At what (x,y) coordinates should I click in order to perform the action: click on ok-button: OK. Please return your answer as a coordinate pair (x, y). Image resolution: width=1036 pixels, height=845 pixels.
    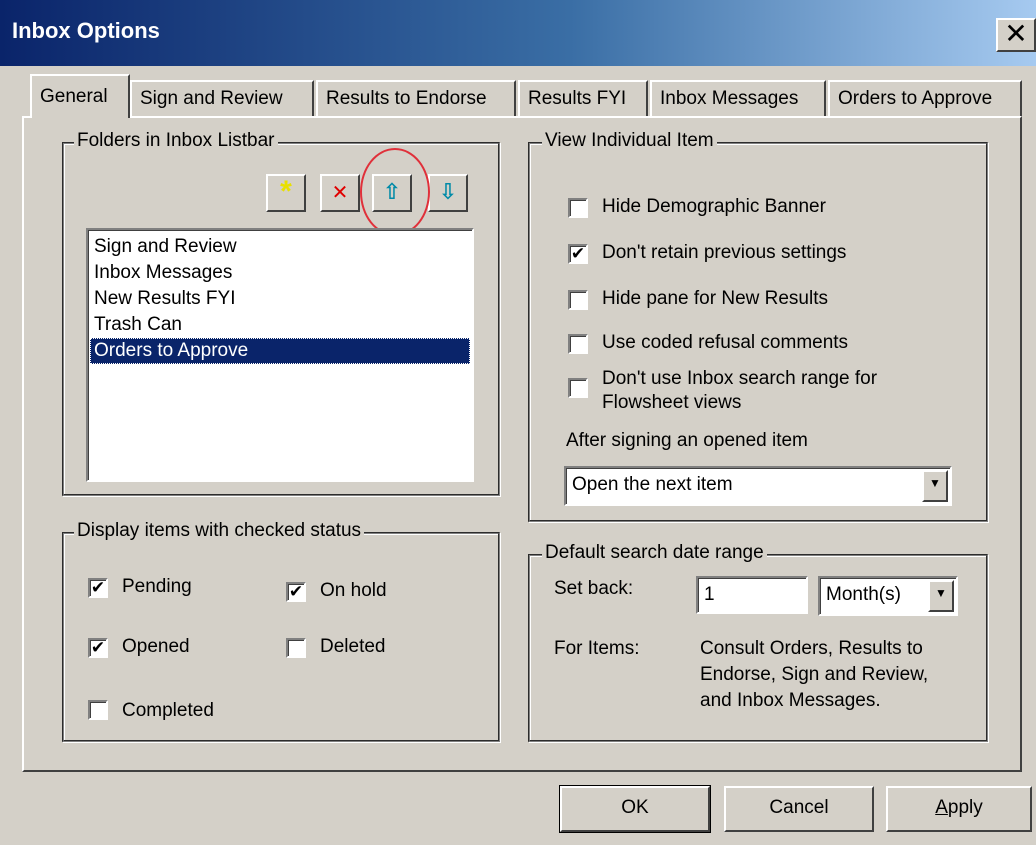
    Looking at the image, I should click on (635, 809).